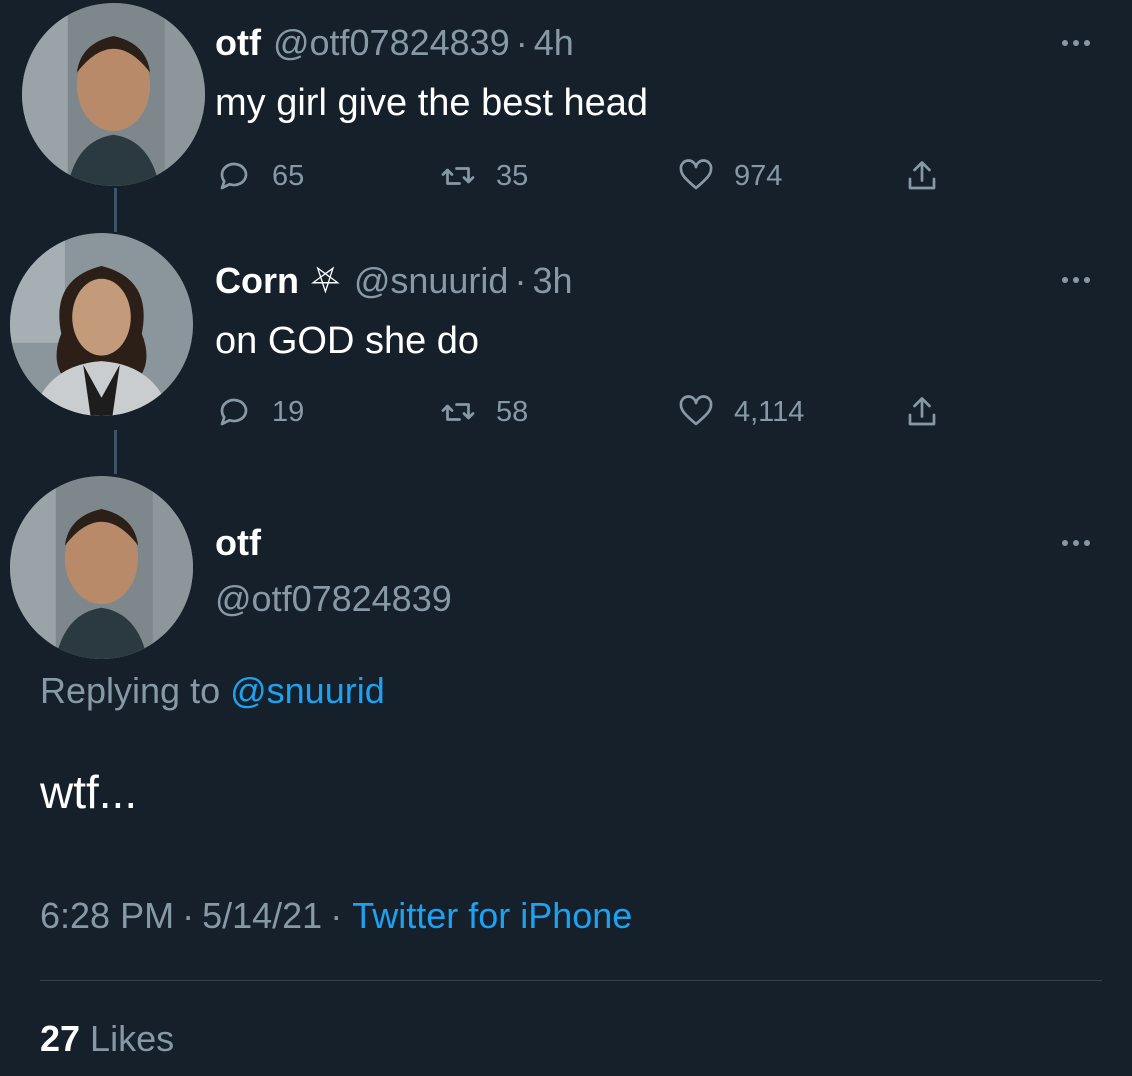 Image resolution: width=1132 pixels, height=1076 pixels. Describe the element at coordinates (512, 411) in the screenshot. I see `retweet-count: 58` at that location.